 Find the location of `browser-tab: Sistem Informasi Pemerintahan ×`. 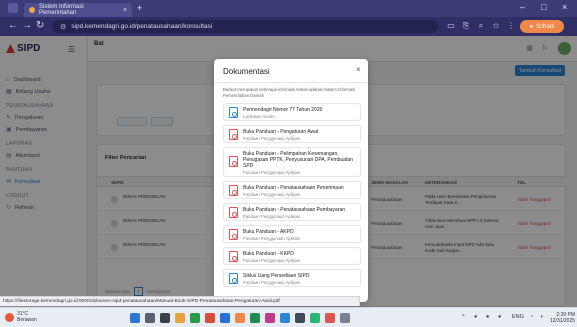

browser-tab: Sistem Informasi Pemerintahan × is located at coordinates (78, 10).